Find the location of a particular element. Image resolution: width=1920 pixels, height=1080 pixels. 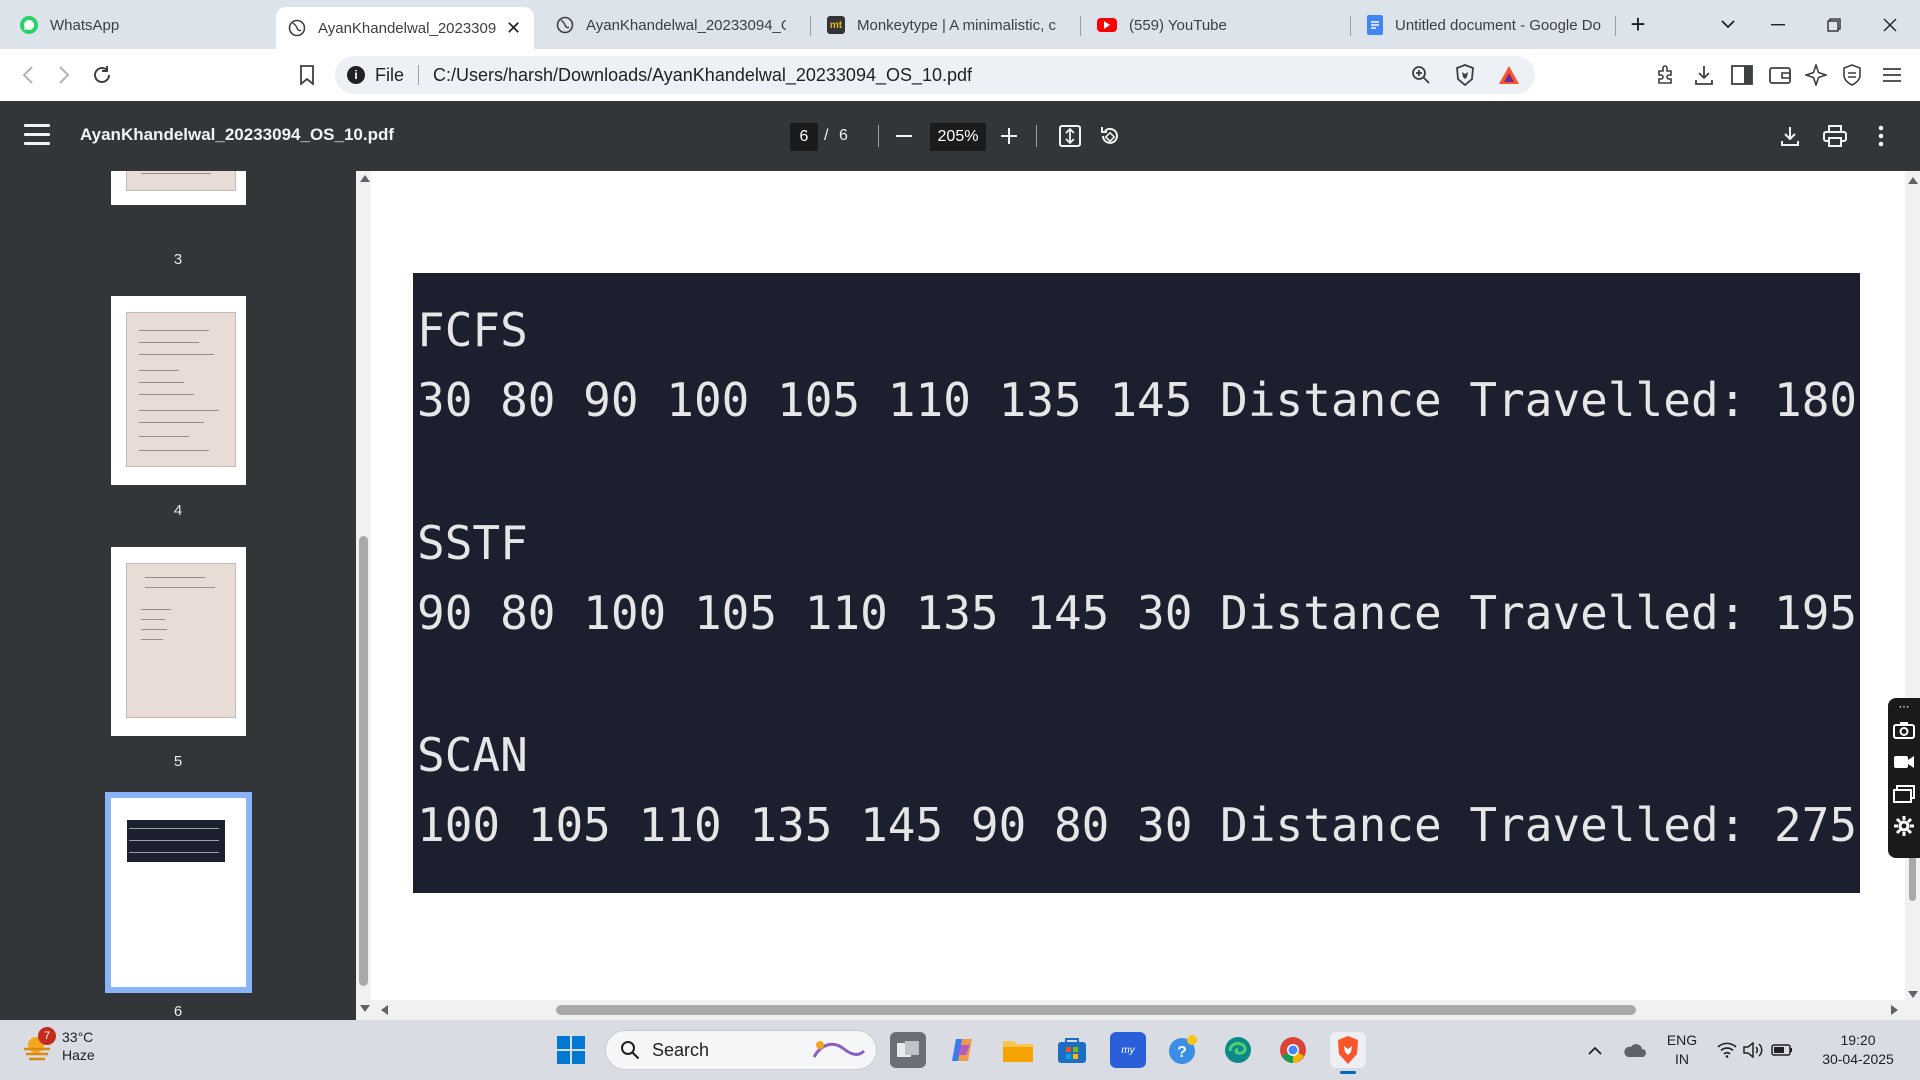

weather-temperature: 33°C is located at coordinates (78, 1037).